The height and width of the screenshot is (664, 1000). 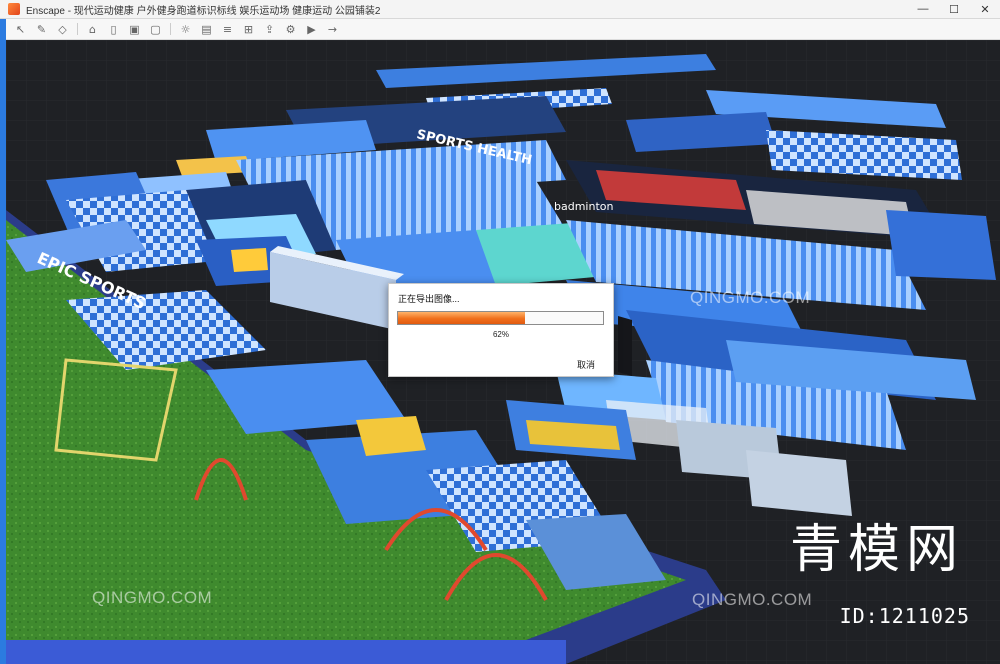 What do you see at coordinates (3, 332) in the screenshot?
I see `window-frame` at bounding box center [3, 332].